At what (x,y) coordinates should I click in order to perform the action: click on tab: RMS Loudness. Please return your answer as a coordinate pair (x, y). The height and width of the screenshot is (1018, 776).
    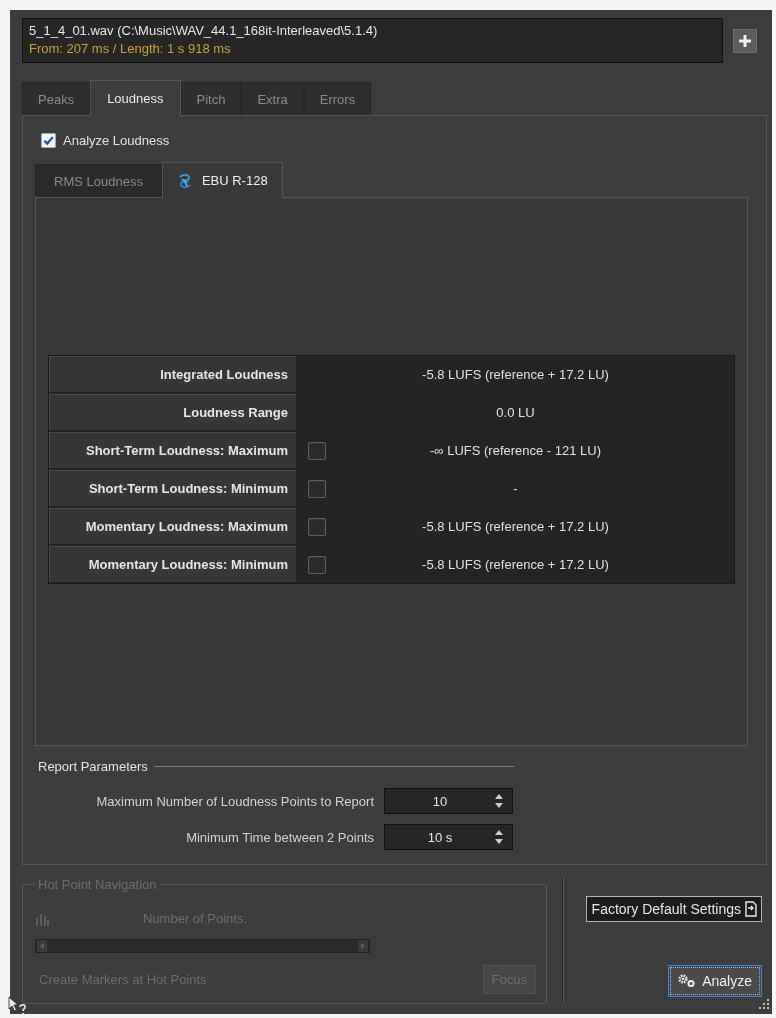
    Looking at the image, I should click on (98, 180).